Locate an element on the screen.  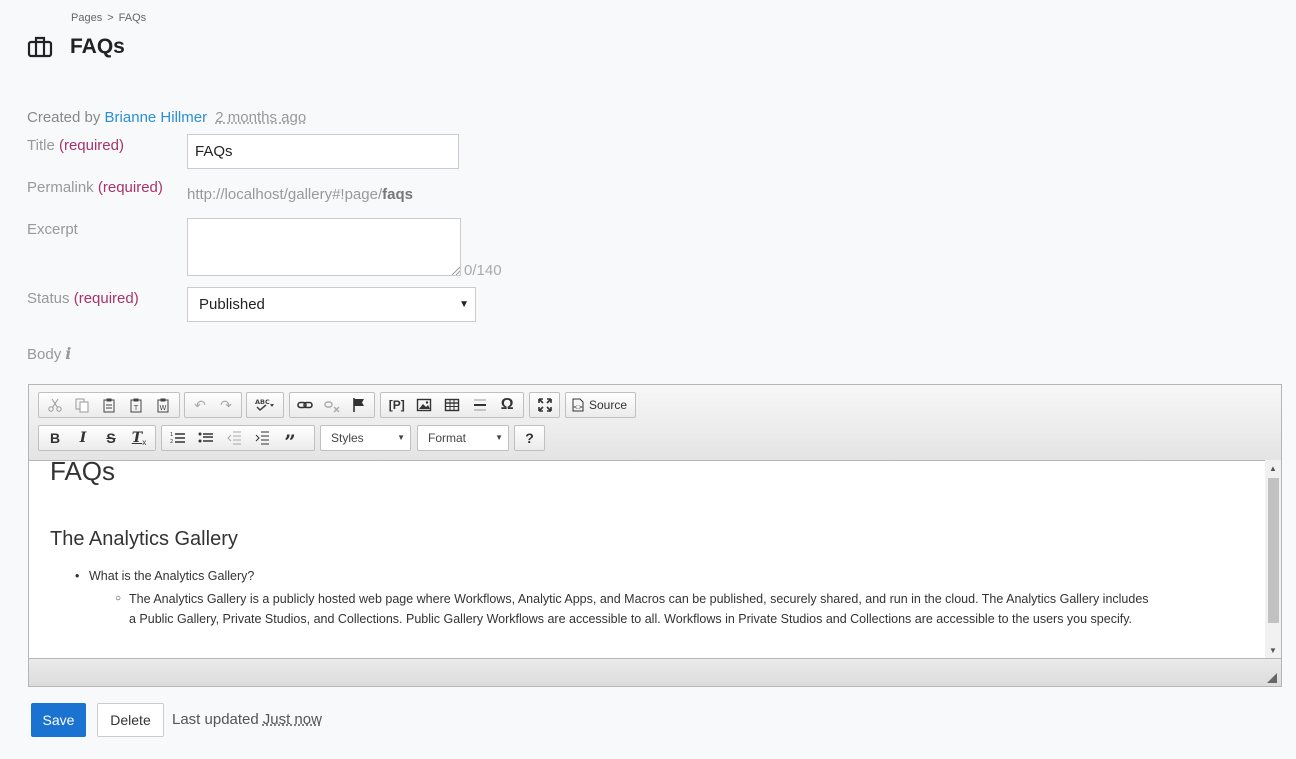
bulleted-list-icon is located at coordinates (206, 438).